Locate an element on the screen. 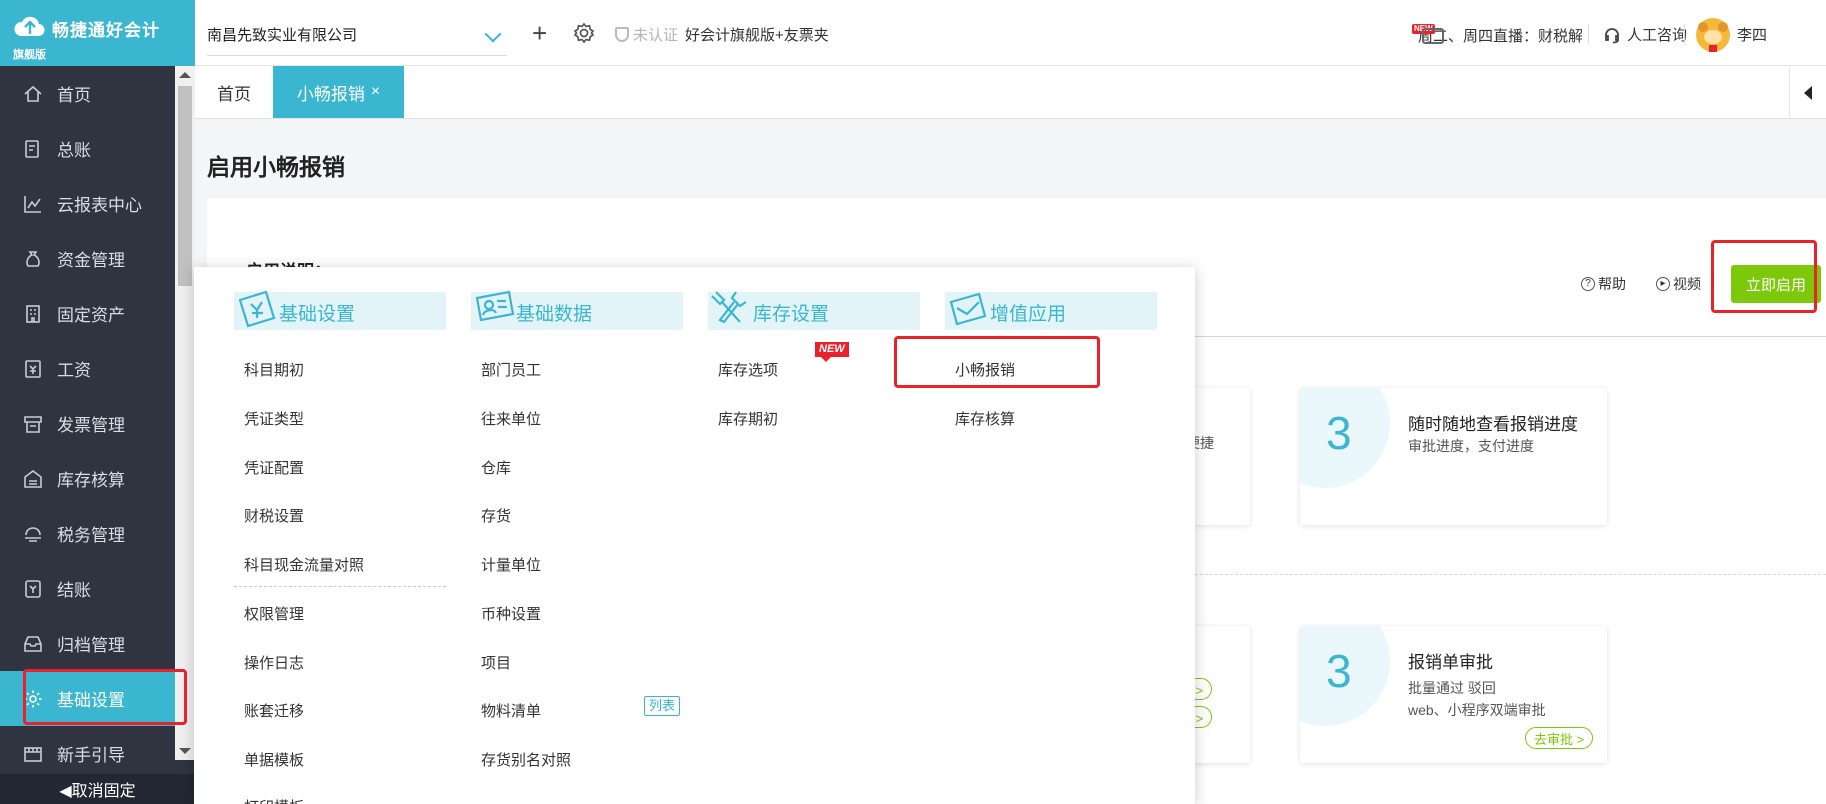  menu-item-warehouse: 仓库 is located at coordinates (496, 467).